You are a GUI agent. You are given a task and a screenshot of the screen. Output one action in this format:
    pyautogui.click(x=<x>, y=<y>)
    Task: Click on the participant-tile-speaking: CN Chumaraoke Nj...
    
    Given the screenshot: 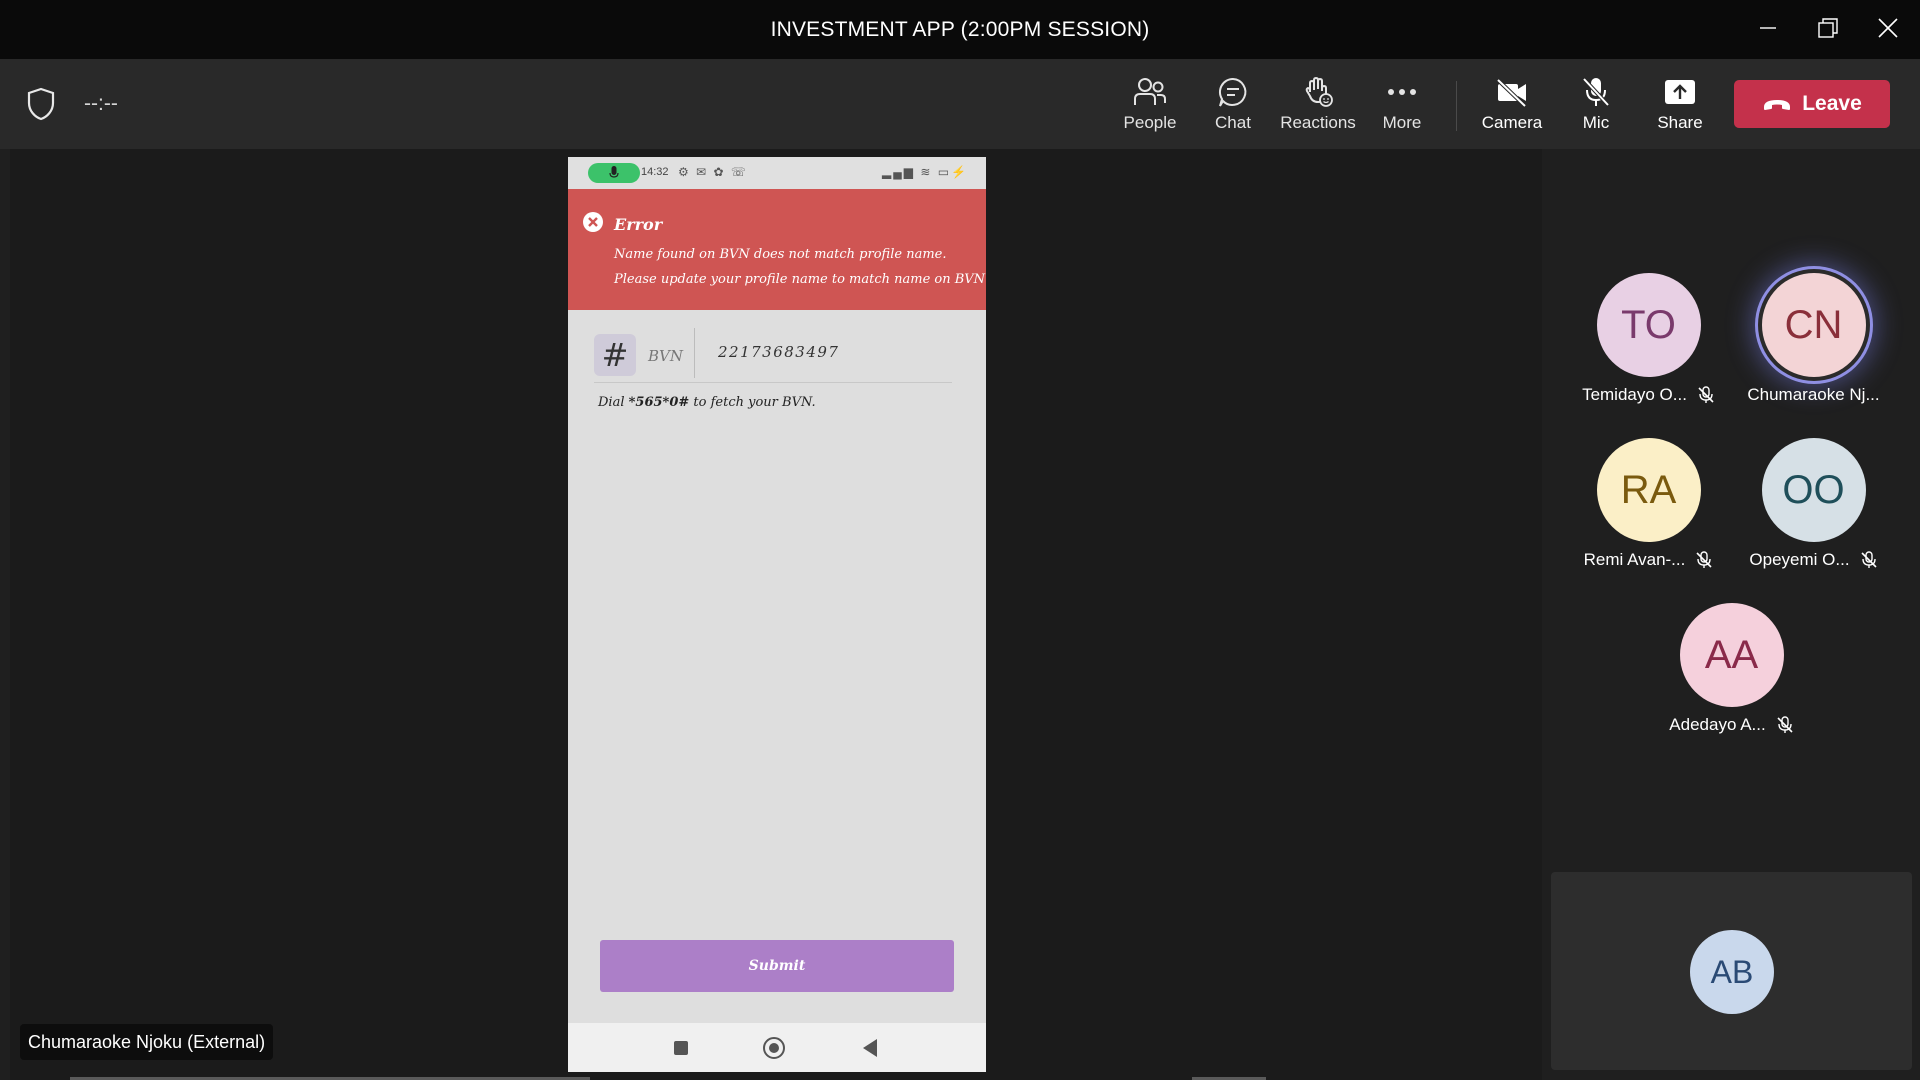 What is the action you would take?
    pyautogui.click(x=1813, y=339)
    